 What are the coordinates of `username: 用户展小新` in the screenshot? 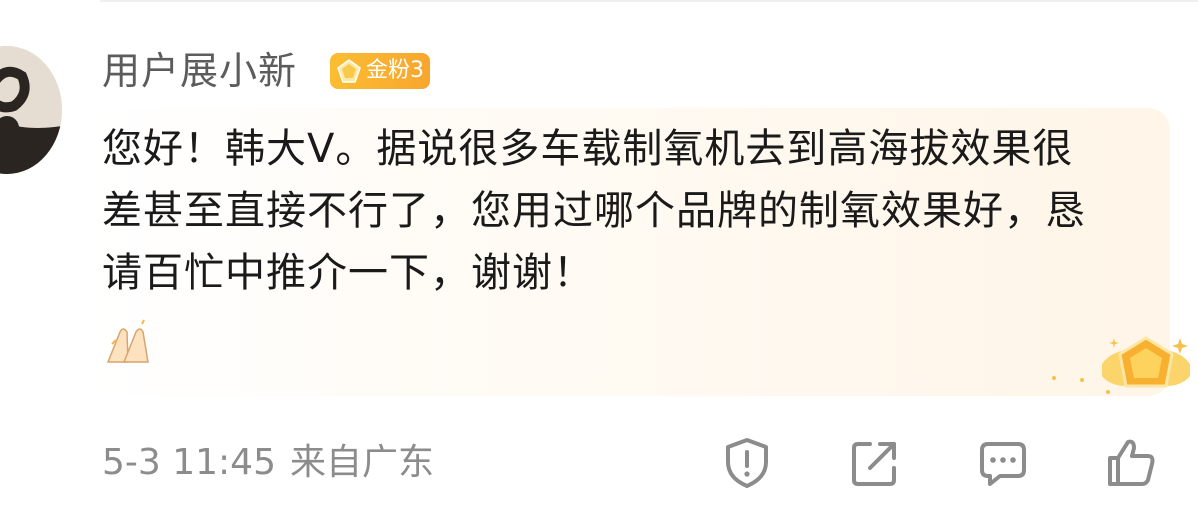 It's located at (199, 71).